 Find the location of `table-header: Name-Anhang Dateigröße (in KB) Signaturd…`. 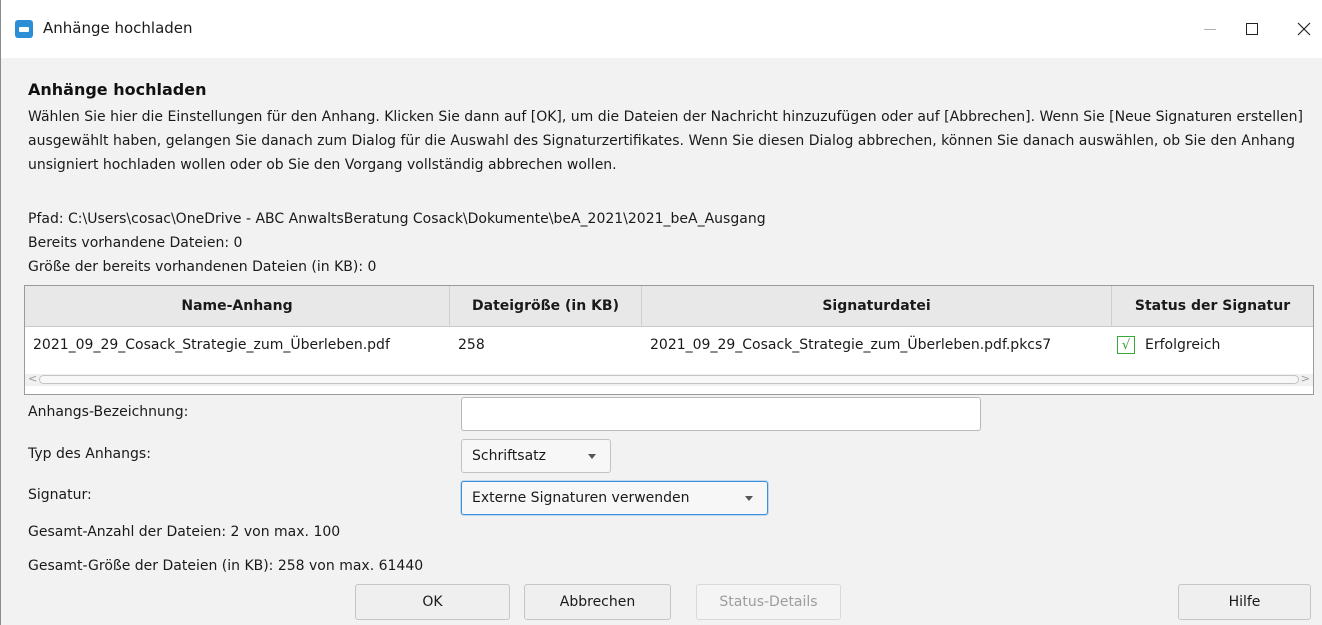

table-header: Name-Anhang Dateigröße (in KB) Signaturd… is located at coordinates (669, 306).